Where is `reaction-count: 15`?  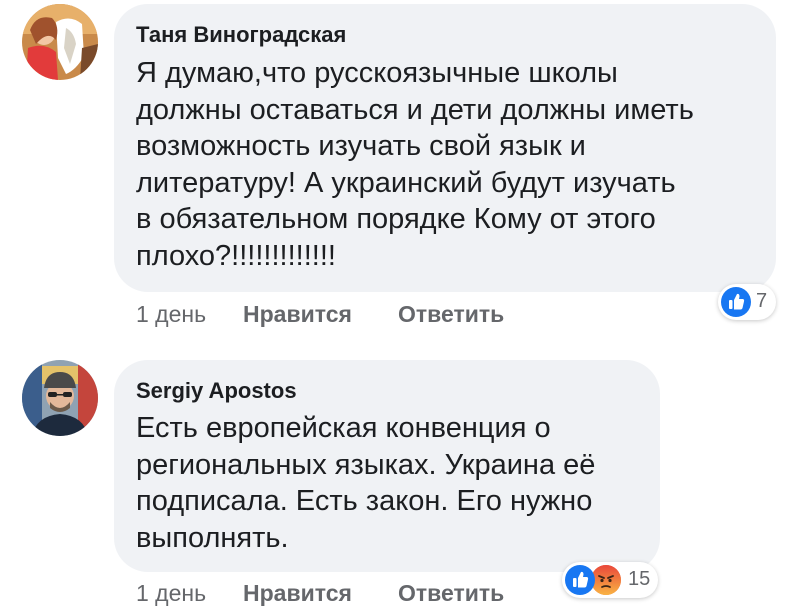
reaction-count: 15 is located at coordinates (639, 579).